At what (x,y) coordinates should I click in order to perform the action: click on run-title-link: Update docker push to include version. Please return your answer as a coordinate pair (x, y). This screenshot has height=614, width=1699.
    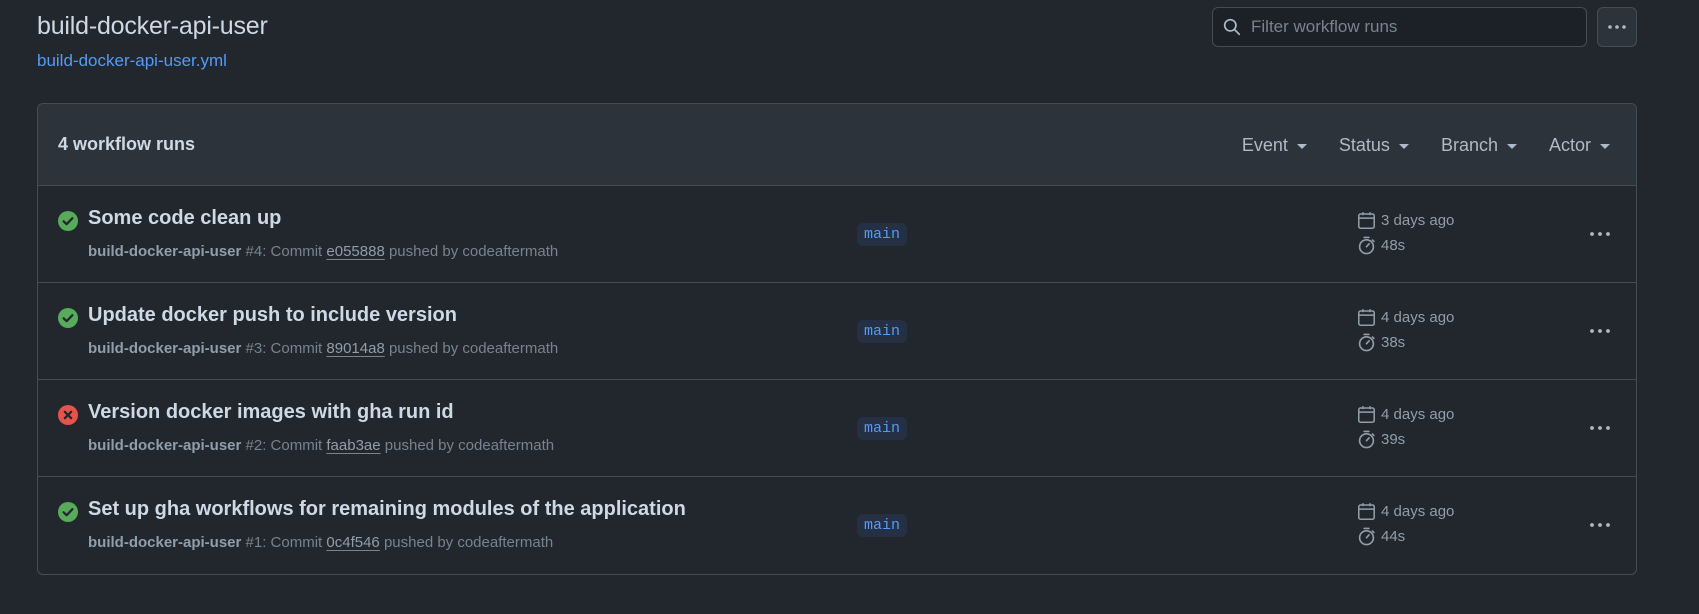
    Looking at the image, I should click on (272, 315).